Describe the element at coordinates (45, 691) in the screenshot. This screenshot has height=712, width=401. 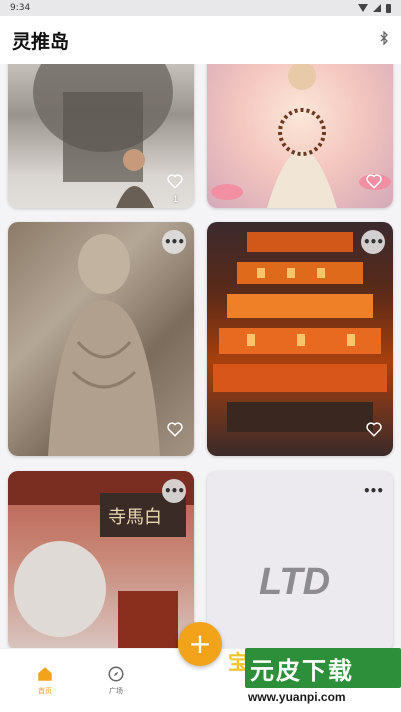
I see `nav-home-label: 首页` at that location.